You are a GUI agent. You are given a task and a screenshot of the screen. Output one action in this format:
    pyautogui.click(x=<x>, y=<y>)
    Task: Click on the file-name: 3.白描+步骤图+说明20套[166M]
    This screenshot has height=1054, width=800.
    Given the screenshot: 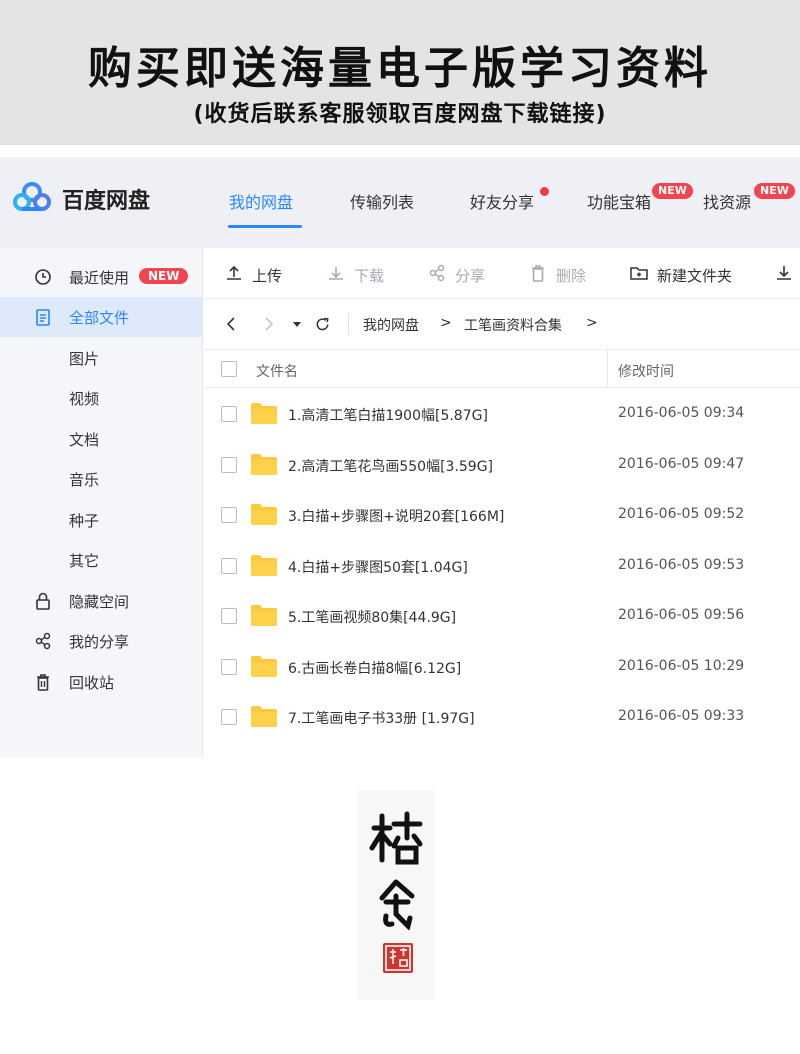 What is the action you would take?
    pyautogui.click(x=396, y=516)
    